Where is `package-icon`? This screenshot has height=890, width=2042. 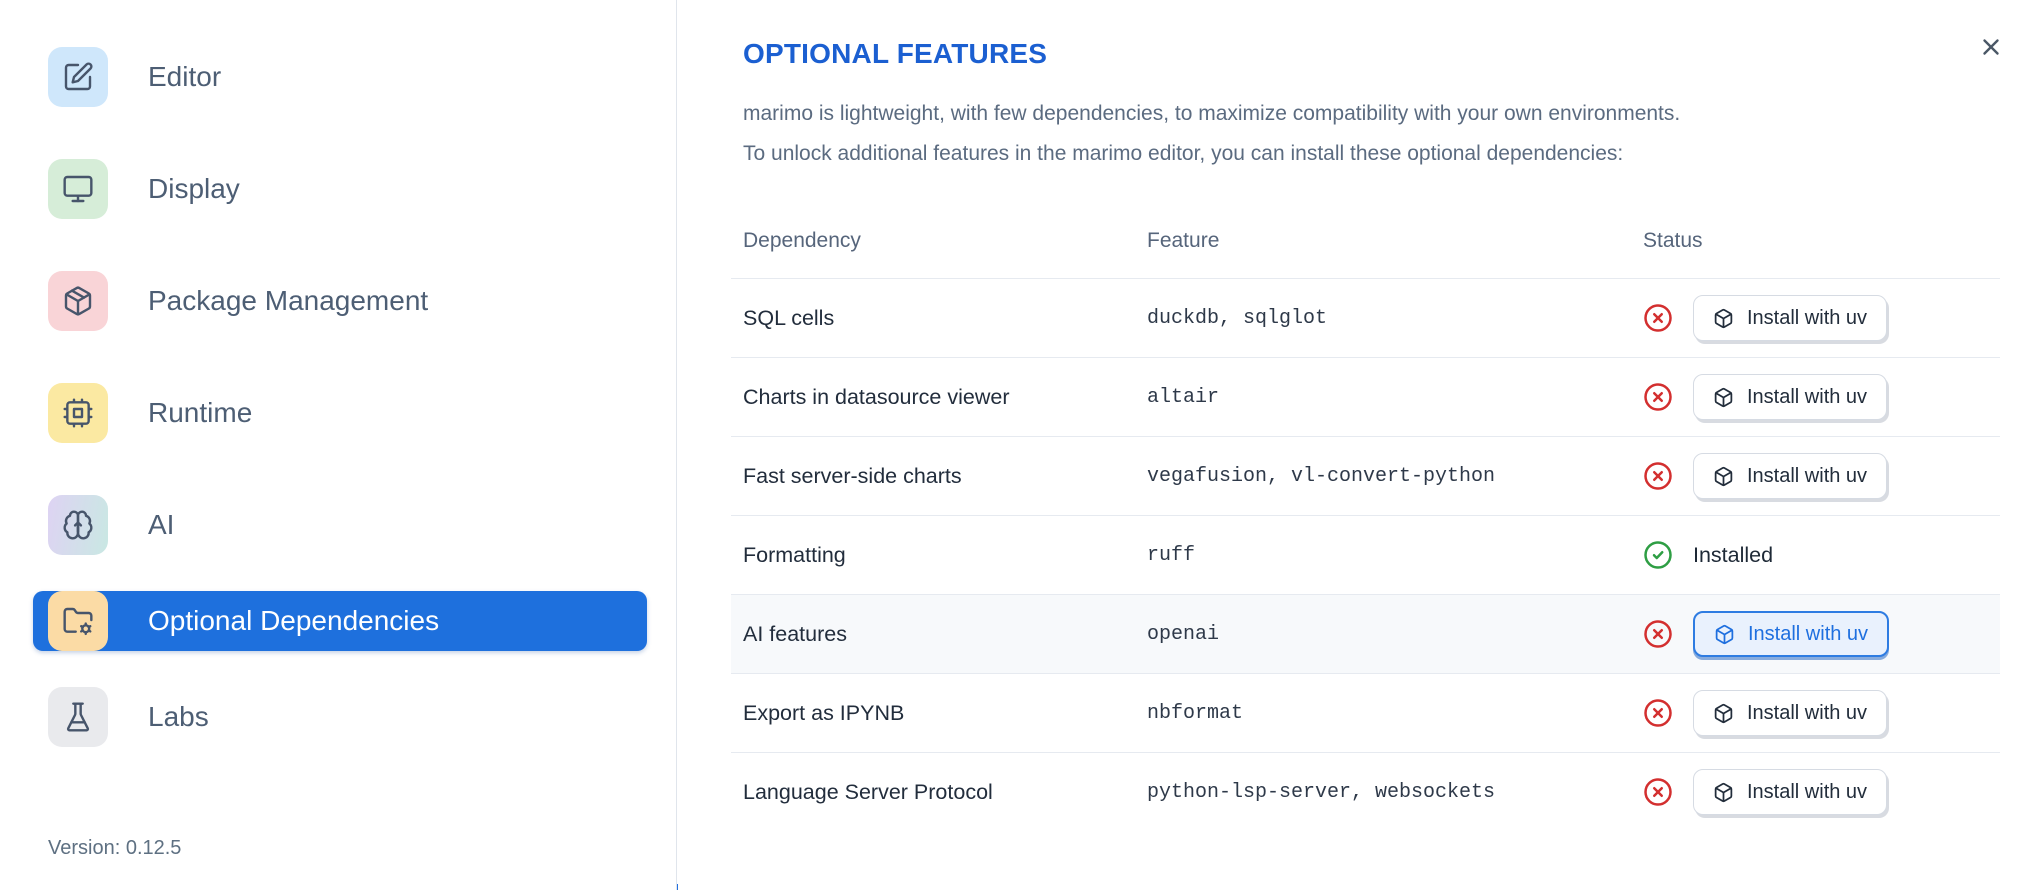
package-icon is located at coordinates (78, 301).